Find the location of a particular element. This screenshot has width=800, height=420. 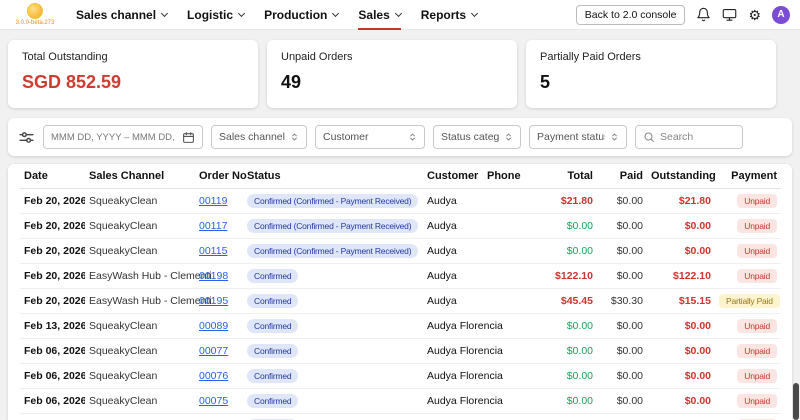

order-number-link: 00077 is located at coordinates (213, 351).